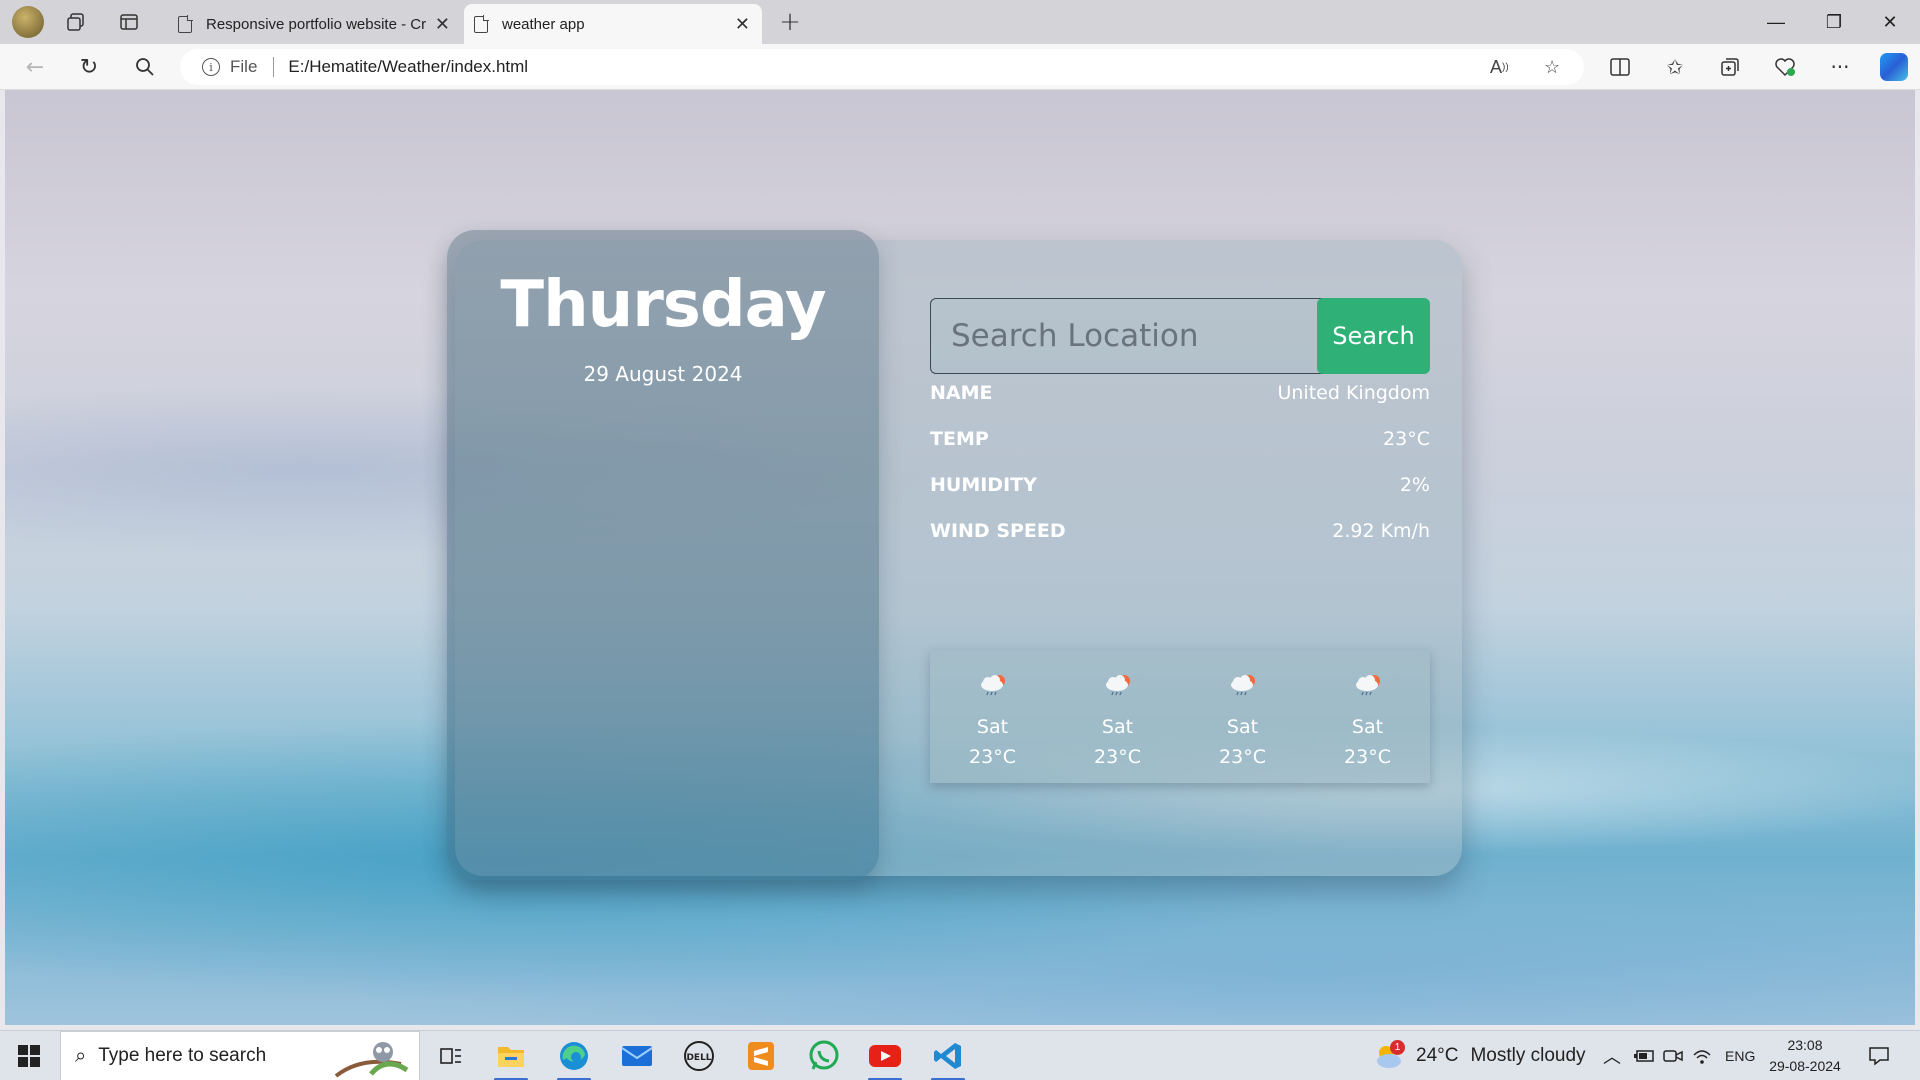  What do you see at coordinates (129, 22) in the screenshot?
I see `vertical-tabs-icon` at bounding box center [129, 22].